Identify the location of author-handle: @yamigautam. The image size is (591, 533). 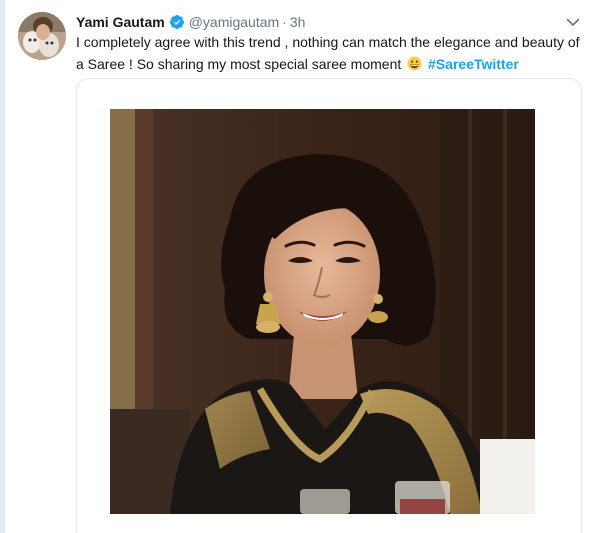
(234, 22).